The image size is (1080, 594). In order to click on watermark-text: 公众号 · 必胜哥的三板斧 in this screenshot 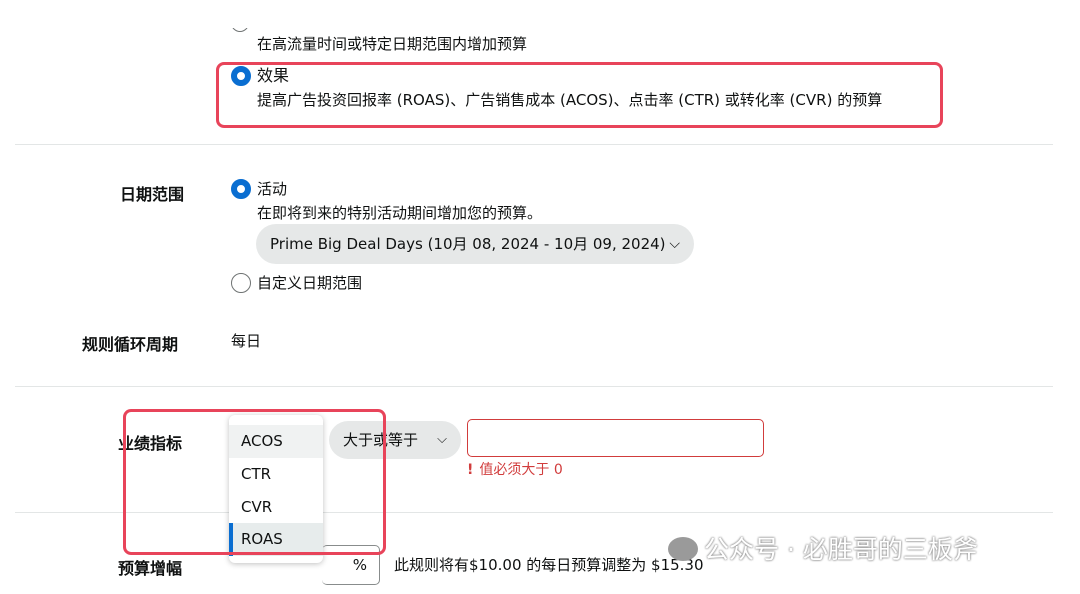, I will do `click(841, 549)`.